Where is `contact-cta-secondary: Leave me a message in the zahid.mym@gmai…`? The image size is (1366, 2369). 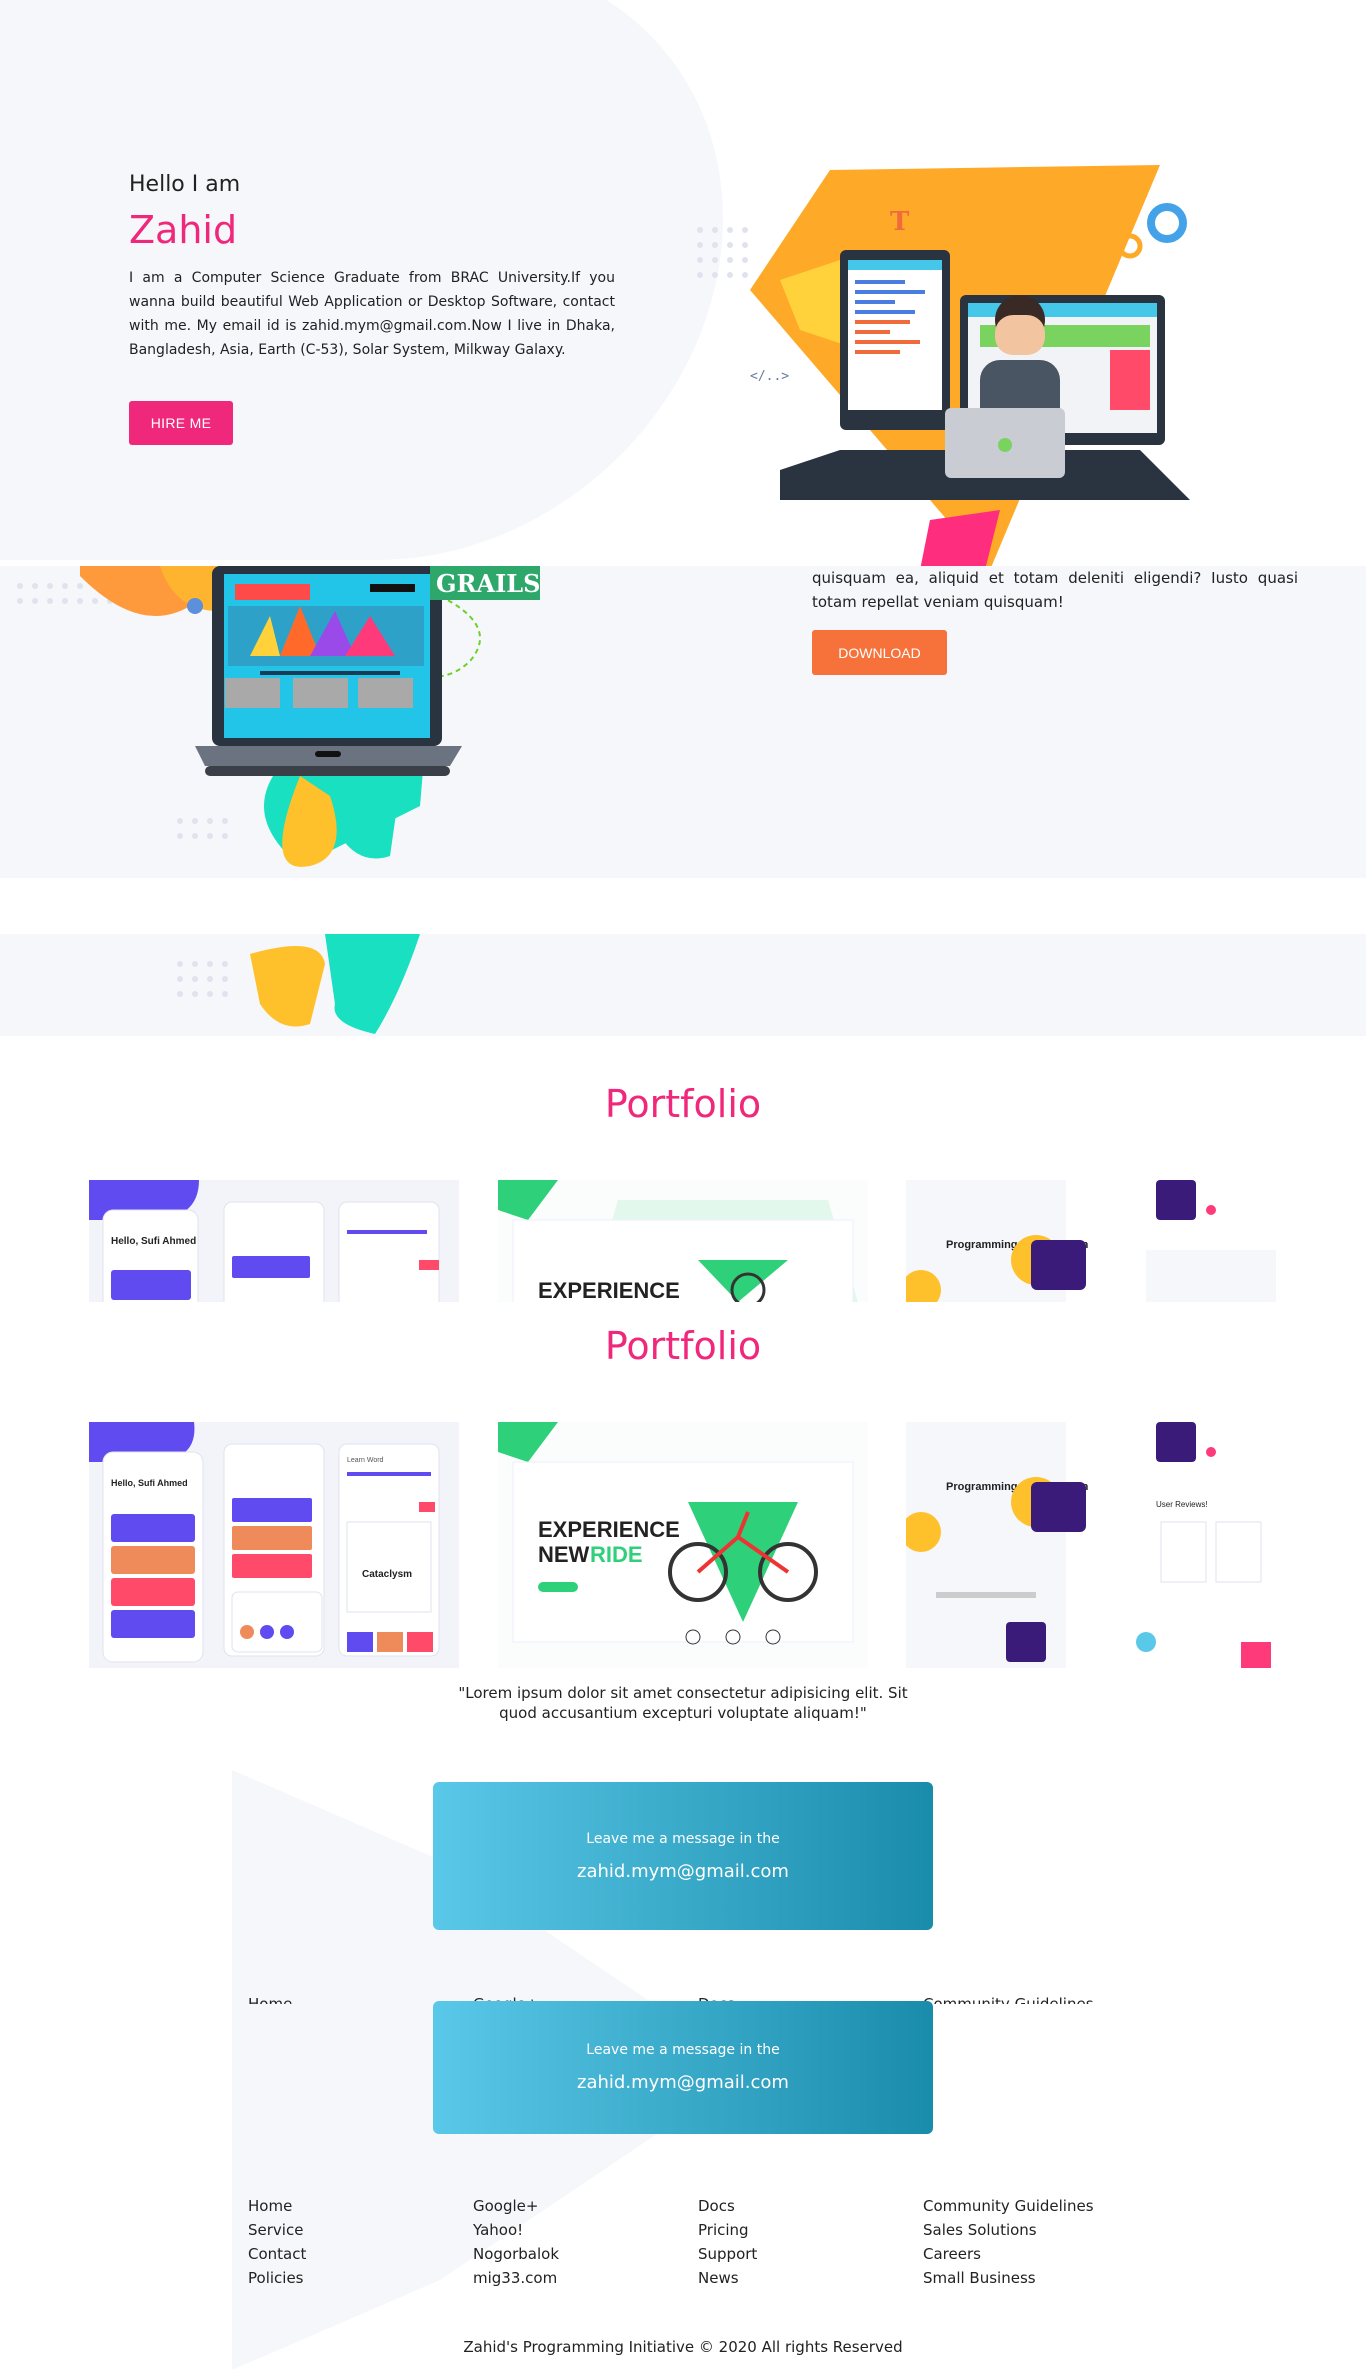
contact-cta-secondary: Leave me a message in the zahid.mym@gmai… is located at coordinates (683, 2067).